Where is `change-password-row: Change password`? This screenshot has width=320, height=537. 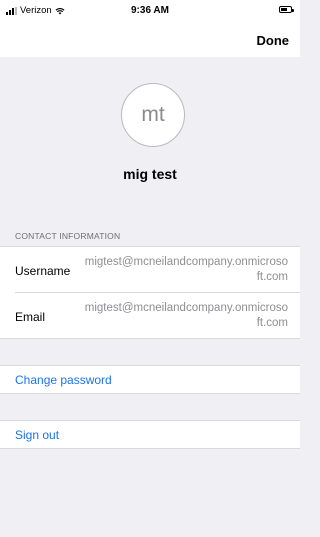 change-password-row: Change password is located at coordinates (150, 379).